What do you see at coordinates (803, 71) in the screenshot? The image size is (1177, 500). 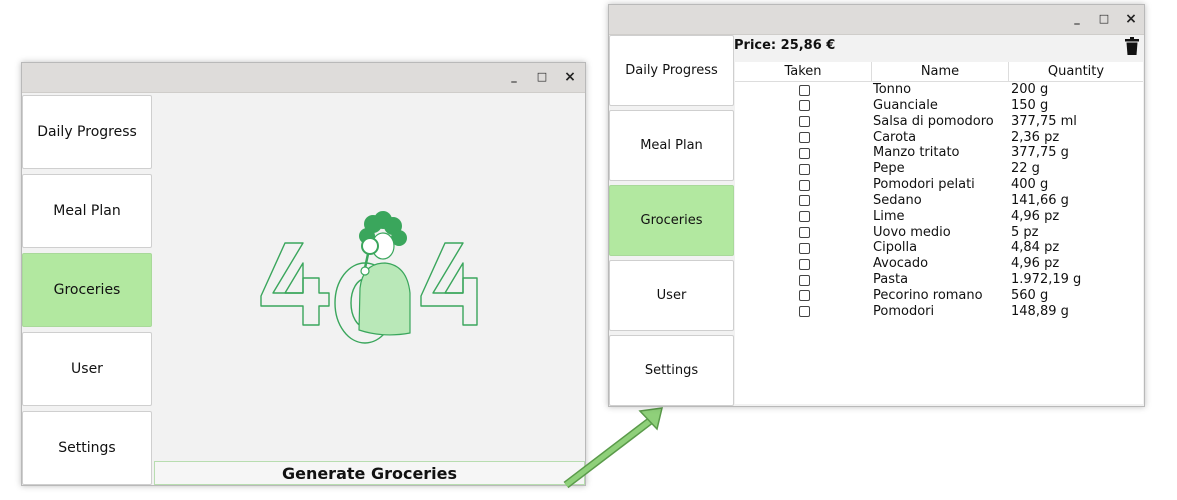 I see `column-header-taken: Taken` at bounding box center [803, 71].